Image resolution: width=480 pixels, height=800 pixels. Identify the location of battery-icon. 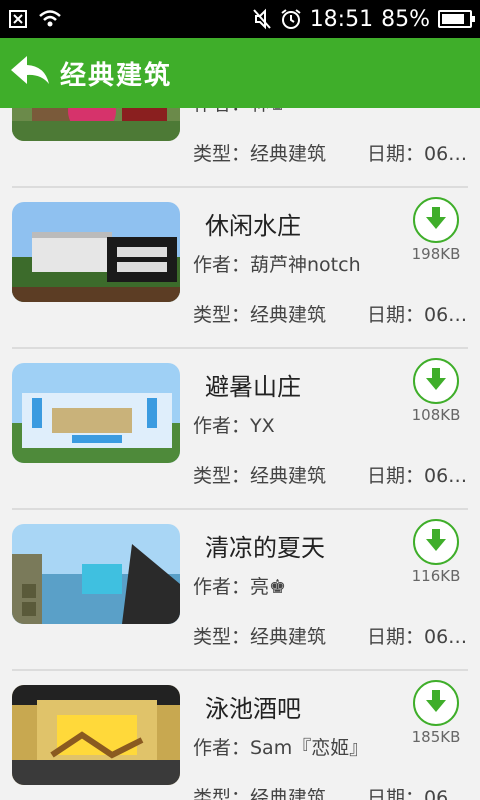
(456, 19).